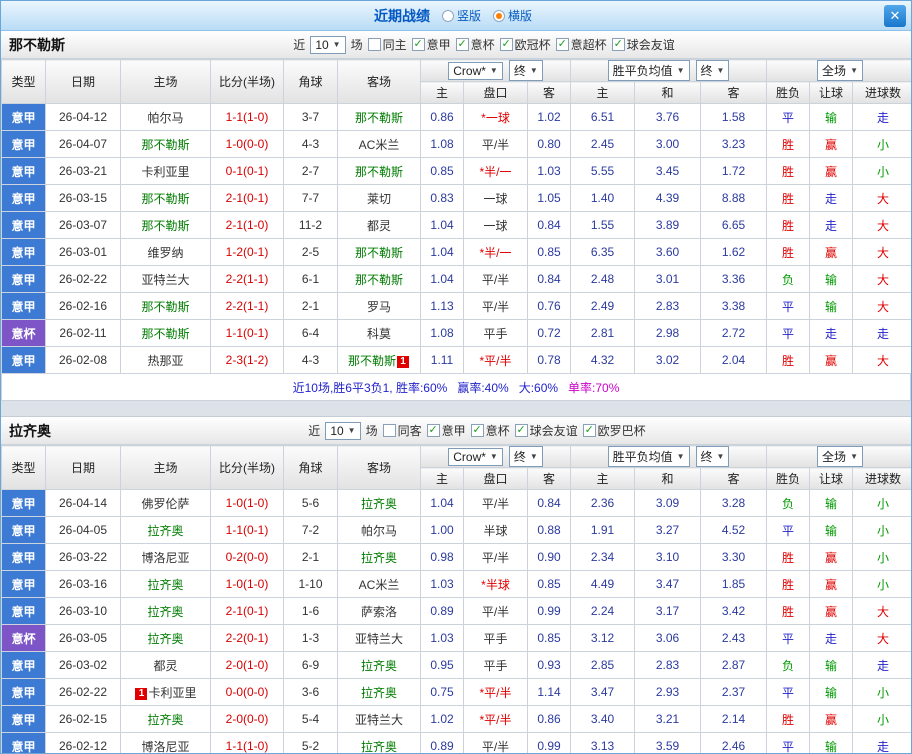 The image size is (912, 754). What do you see at coordinates (310, 530) in the screenshot?
I see `corner-score: 7-2` at bounding box center [310, 530].